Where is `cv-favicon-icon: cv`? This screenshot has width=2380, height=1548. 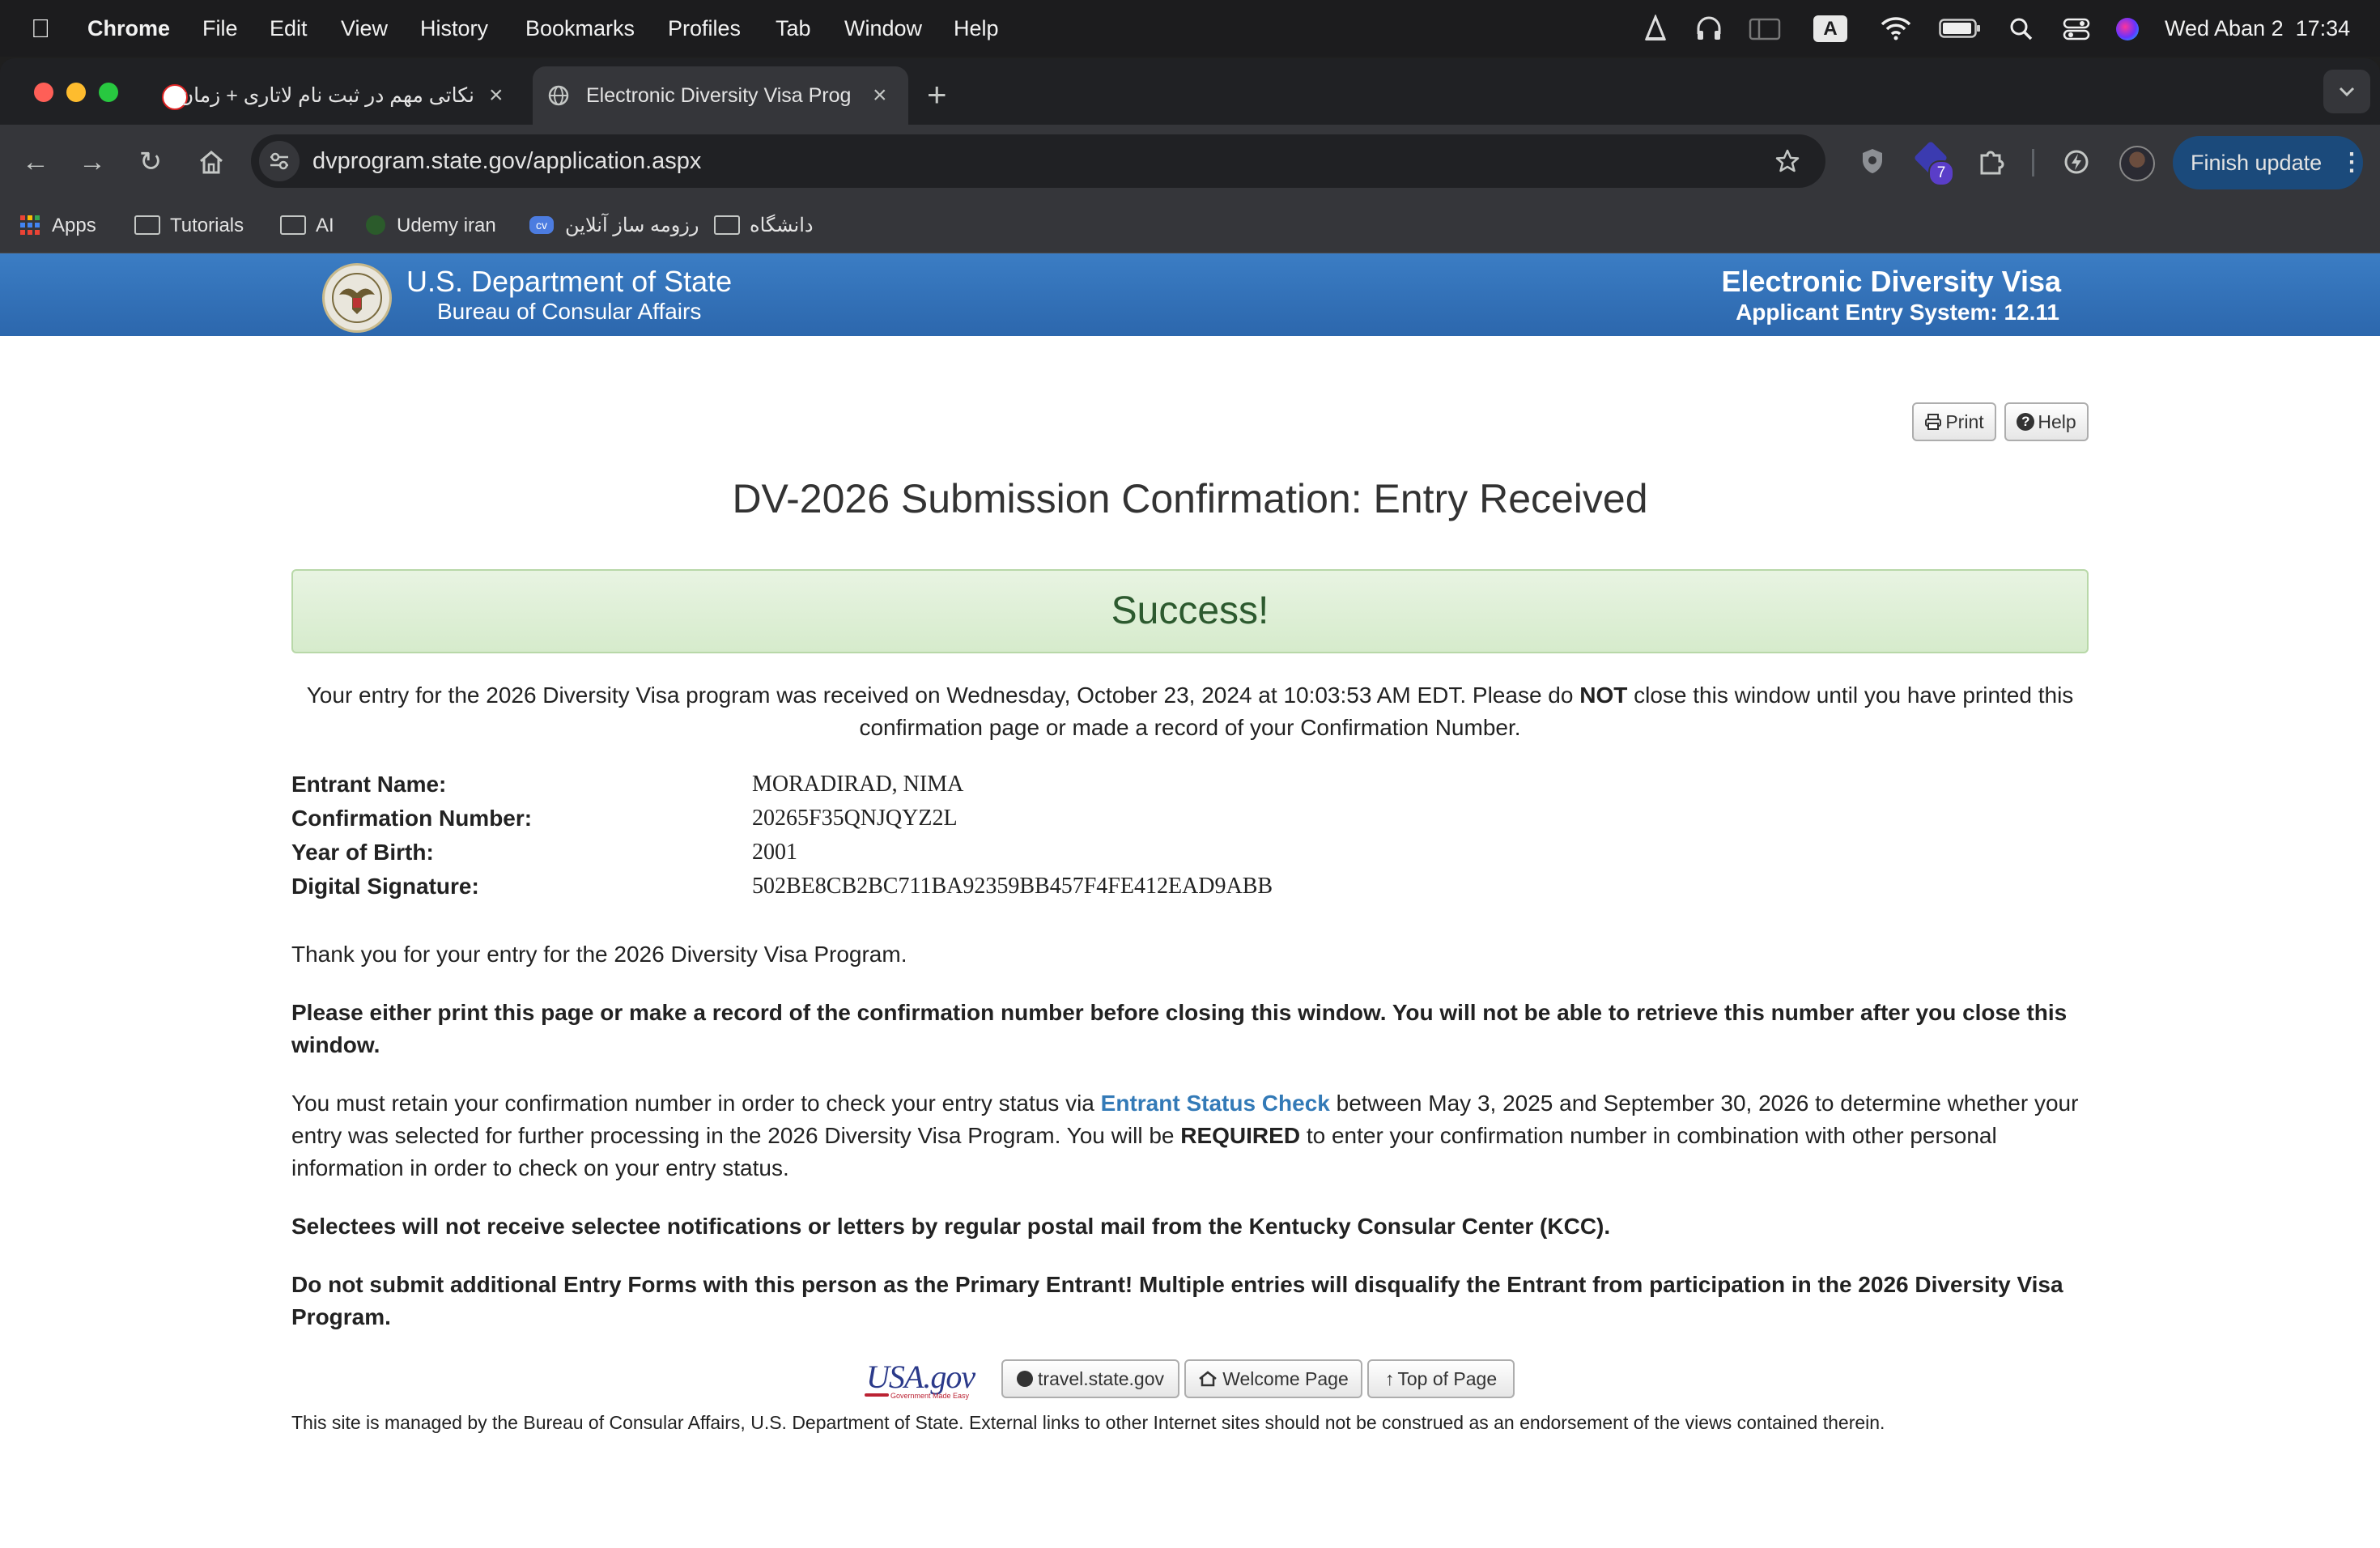 cv-favicon-icon: cv is located at coordinates (542, 224).